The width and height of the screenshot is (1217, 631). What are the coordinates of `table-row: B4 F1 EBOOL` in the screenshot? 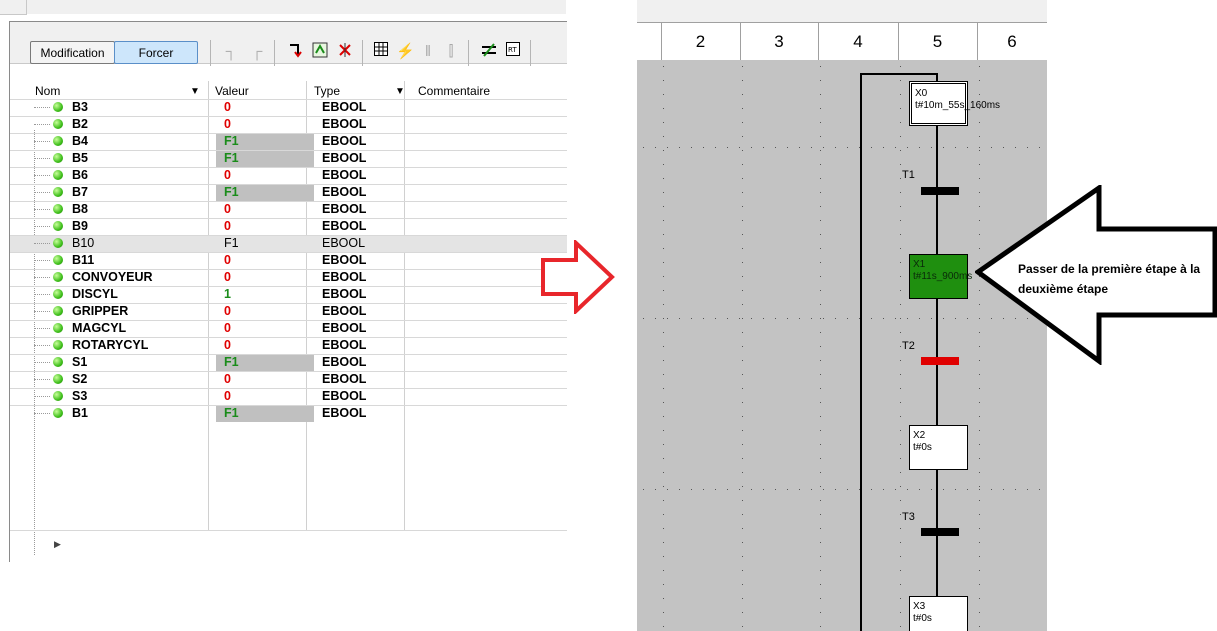 It's located at (288, 141).